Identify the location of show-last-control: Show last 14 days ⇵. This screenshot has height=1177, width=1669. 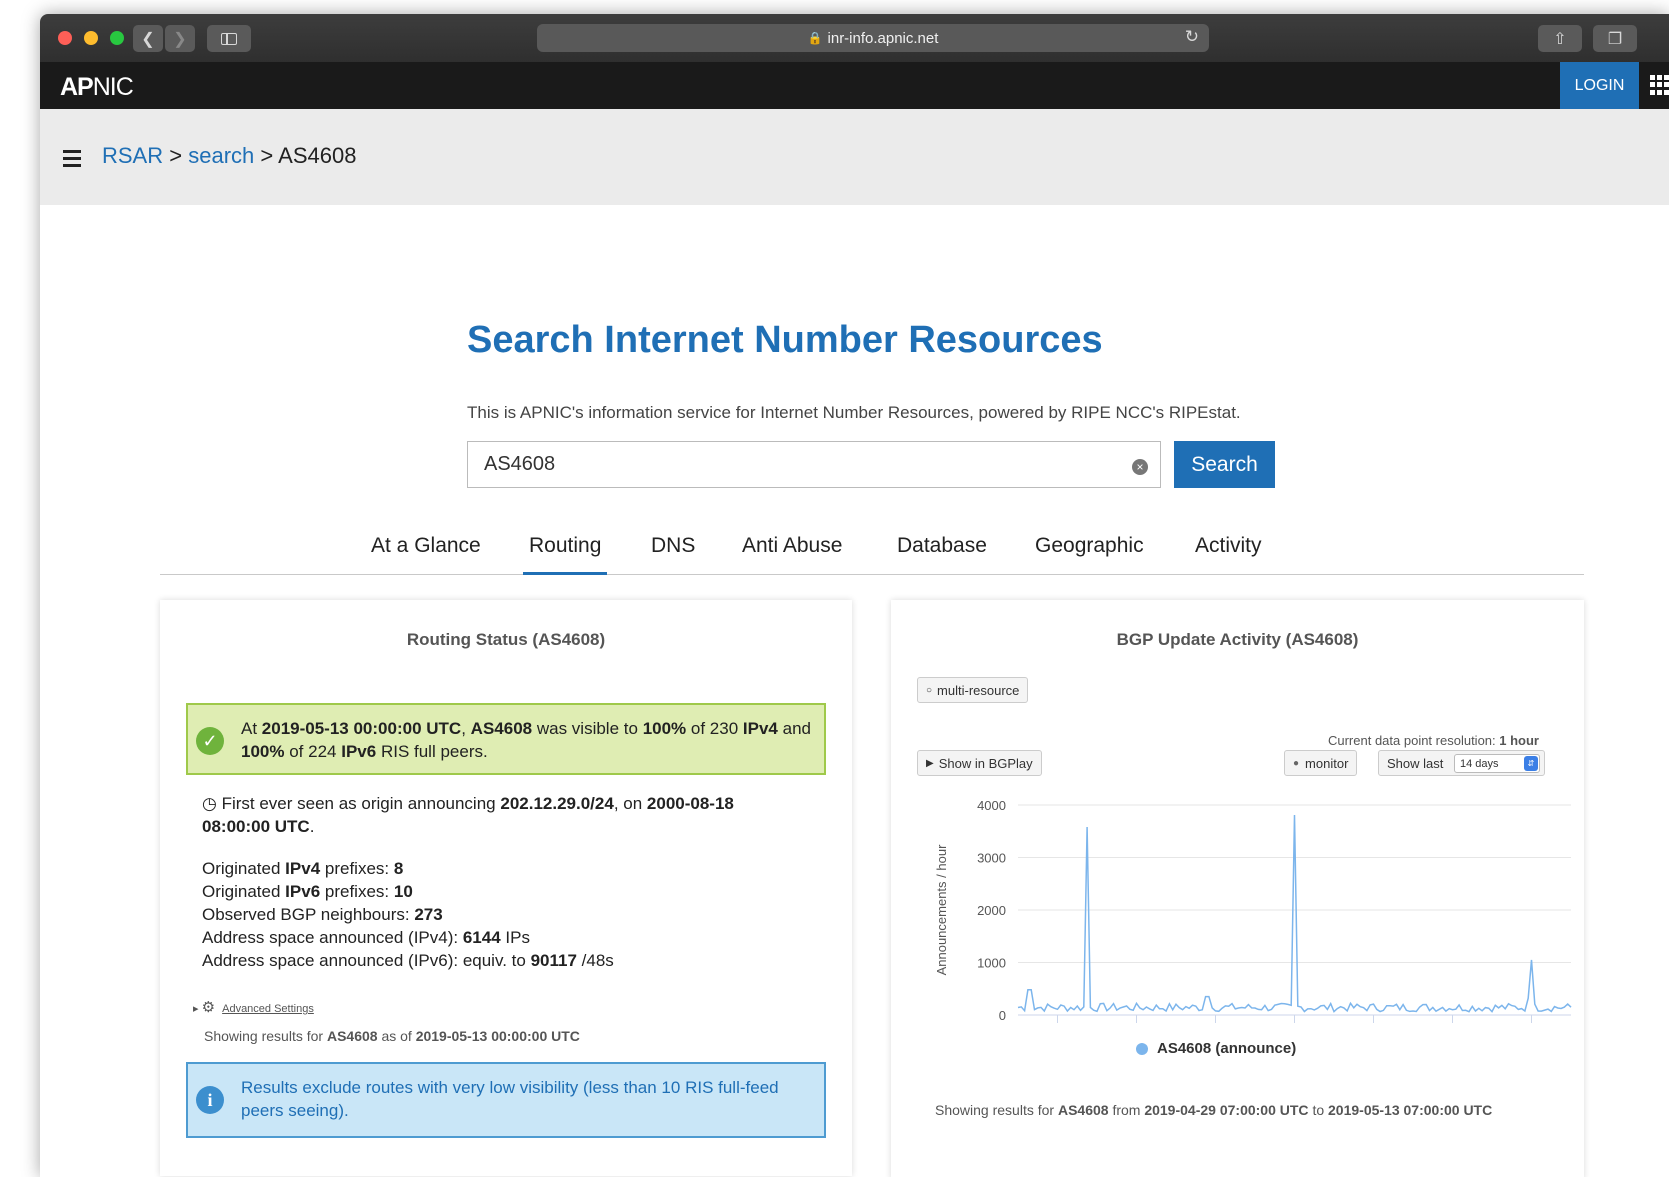
(1461, 763).